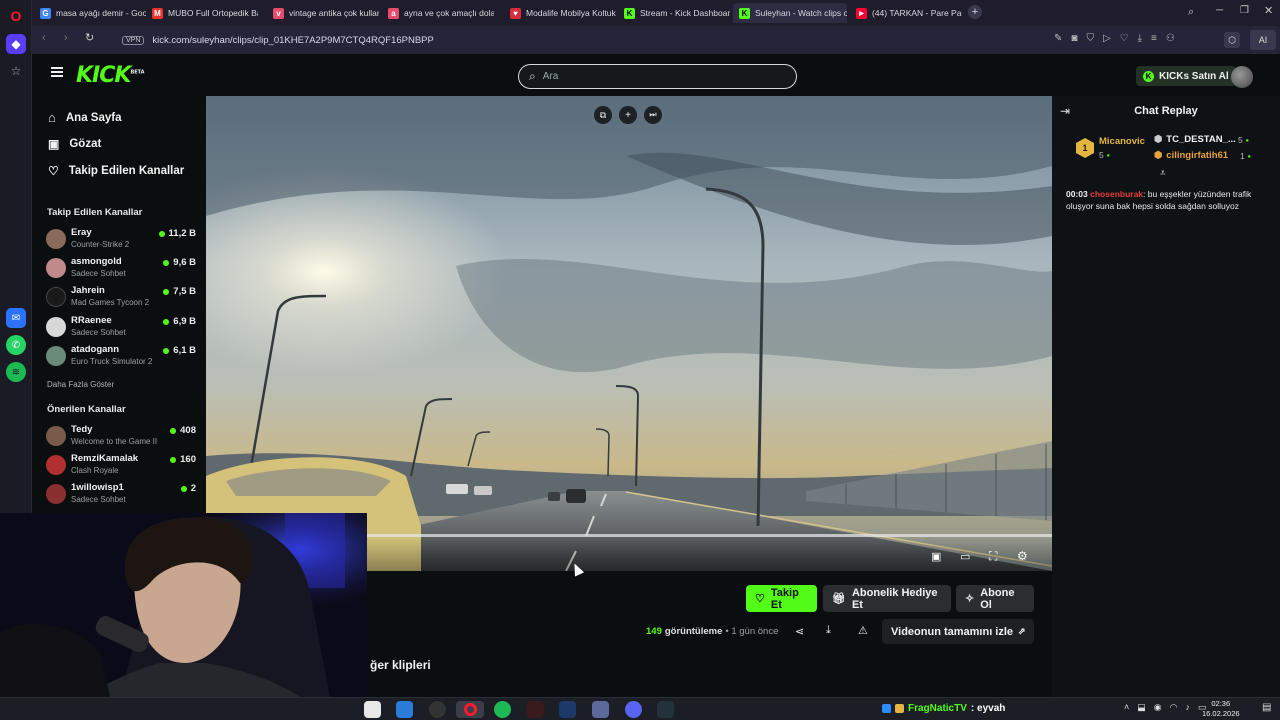 The height and width of the screenshot is (720, 1280). What do you see at coordinates (1188, 707) in the screenshot?
I see `volume-icon: ♪` at bounding box center [1188, 707].